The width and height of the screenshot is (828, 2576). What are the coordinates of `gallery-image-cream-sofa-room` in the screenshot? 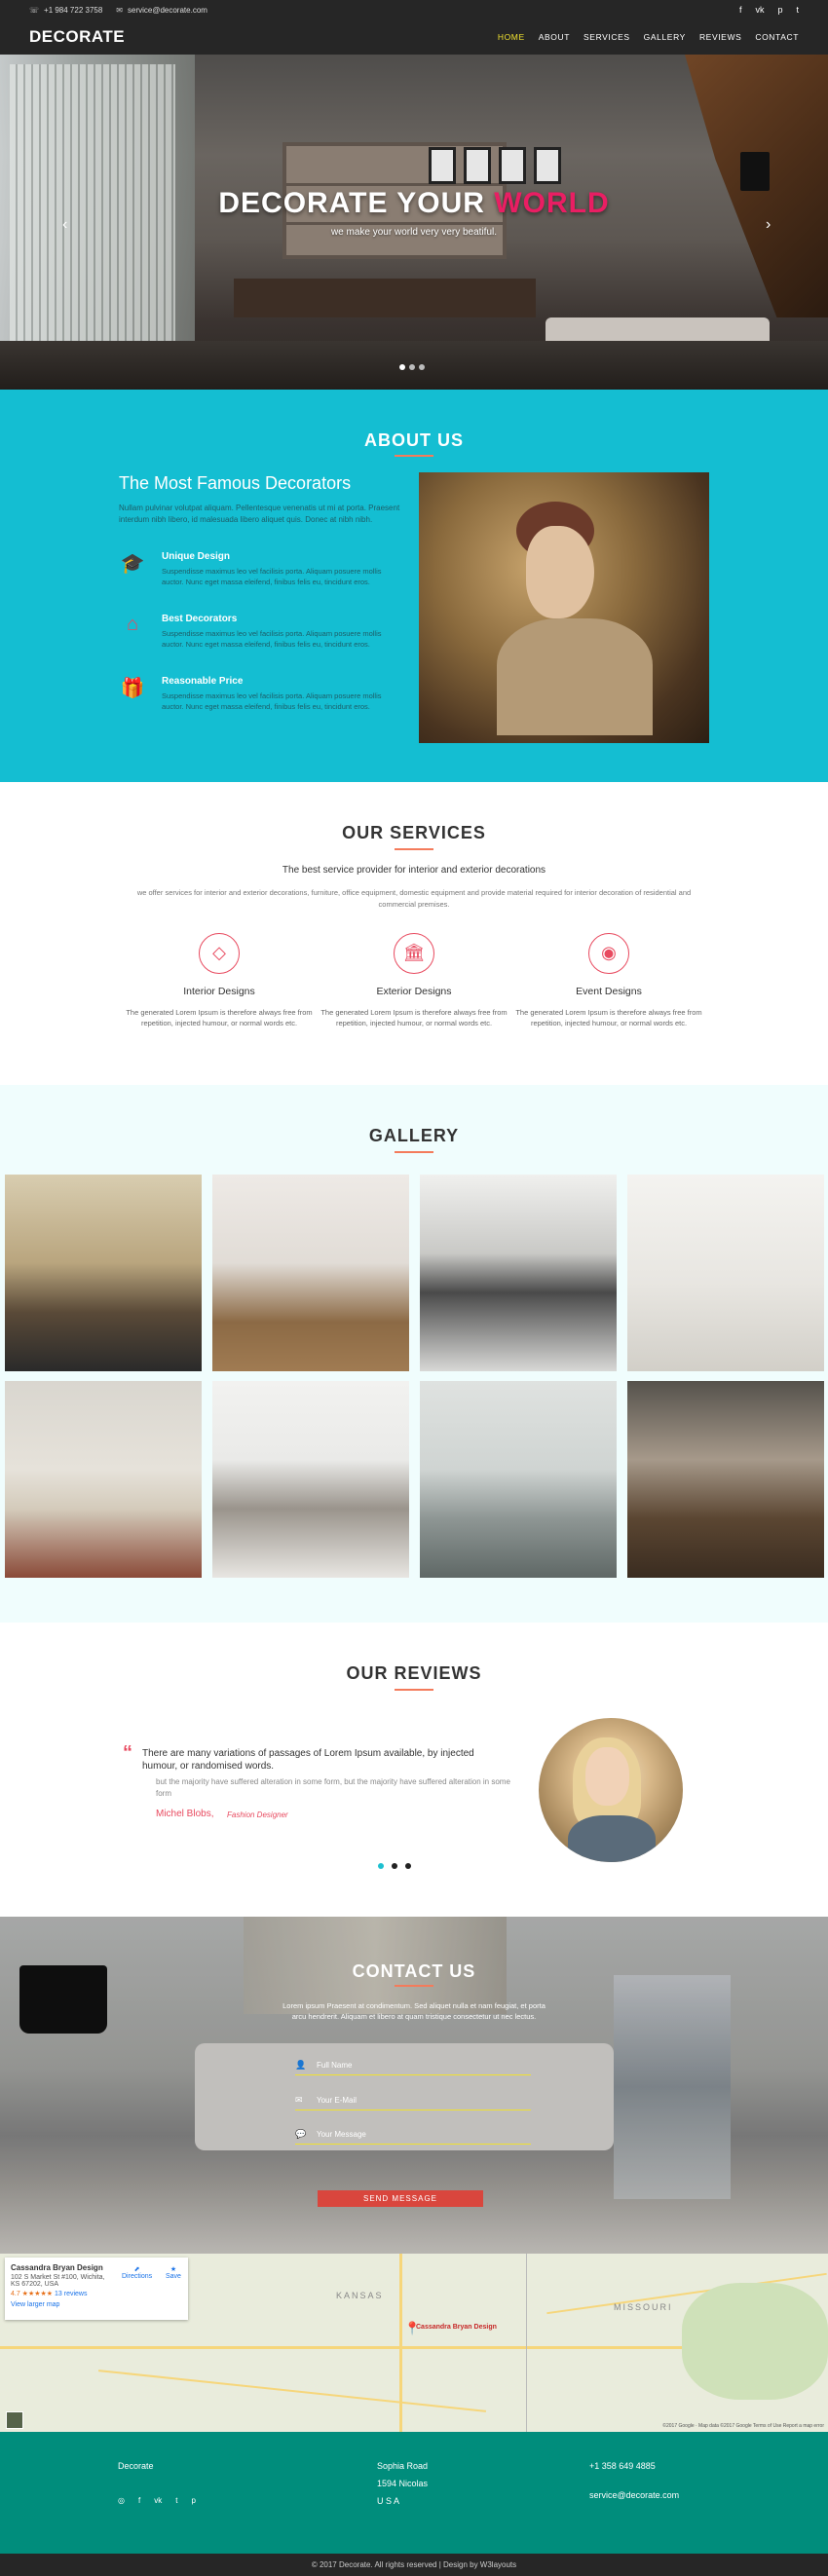 It's located at (103, 1479).